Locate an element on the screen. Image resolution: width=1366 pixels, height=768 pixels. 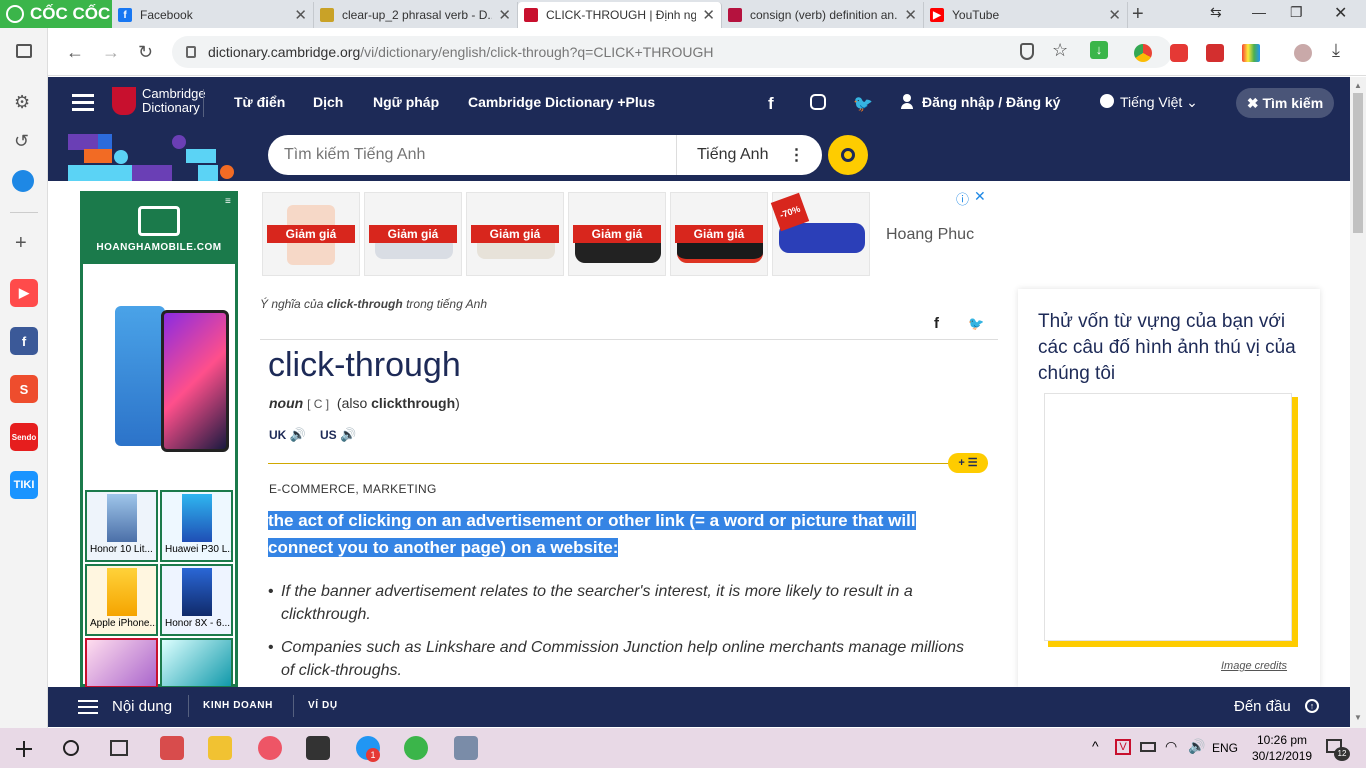
share-facebook-icon: f is located at coordinates (936, 323).